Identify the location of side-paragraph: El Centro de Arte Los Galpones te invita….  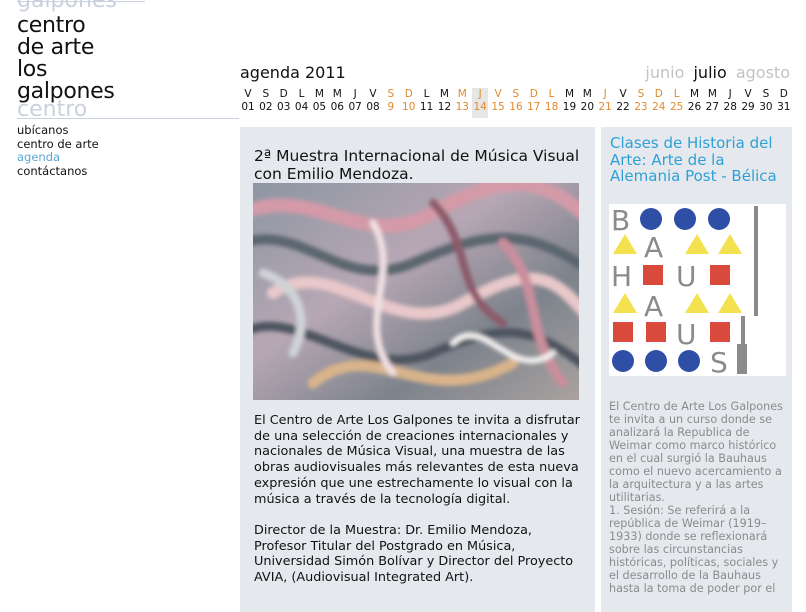
(696, 452).